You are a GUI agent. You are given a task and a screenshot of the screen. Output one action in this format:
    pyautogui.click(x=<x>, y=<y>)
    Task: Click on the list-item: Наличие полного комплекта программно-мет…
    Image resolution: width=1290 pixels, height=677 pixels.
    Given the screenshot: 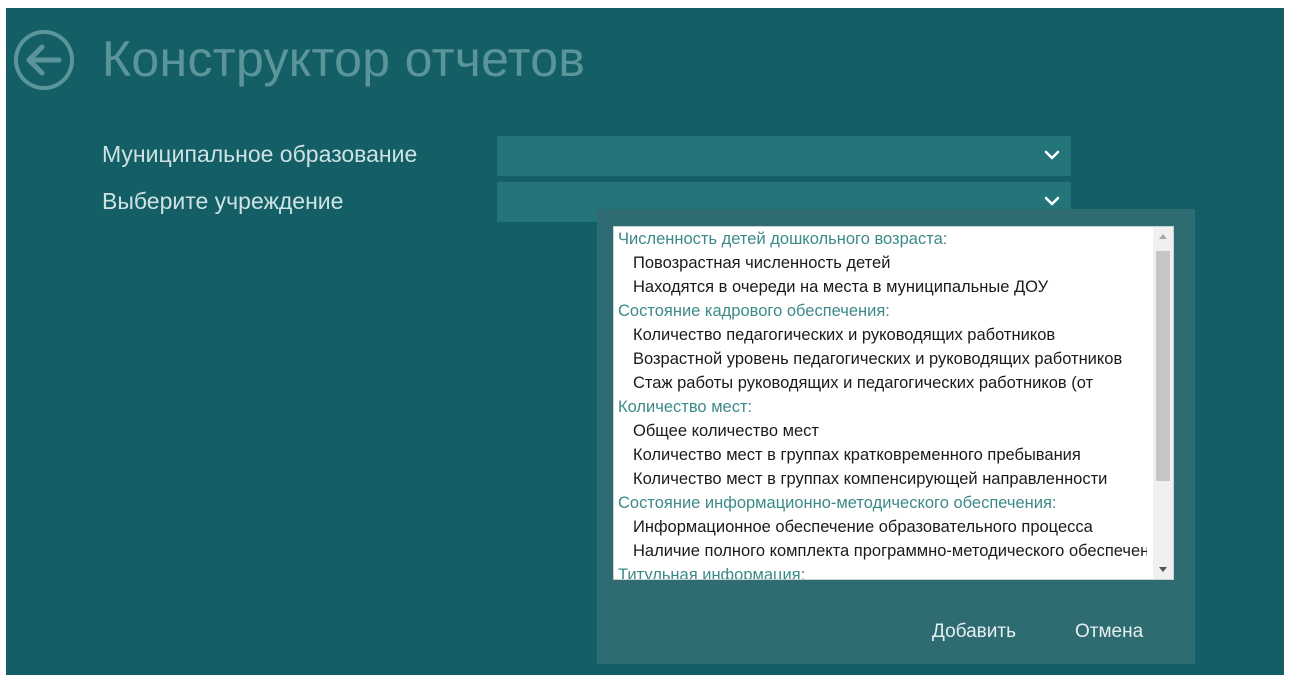 What is the action you would take?
    pyautogui.click(x=882, y=551)
    